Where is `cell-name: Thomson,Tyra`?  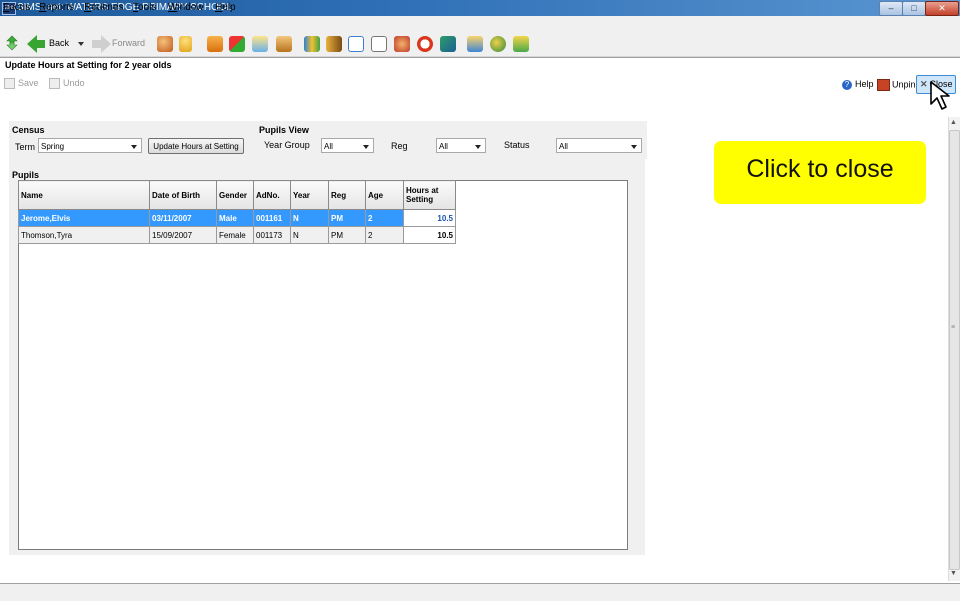 cell-name: Thomson,Tyra is located at coordinates (84, 235).